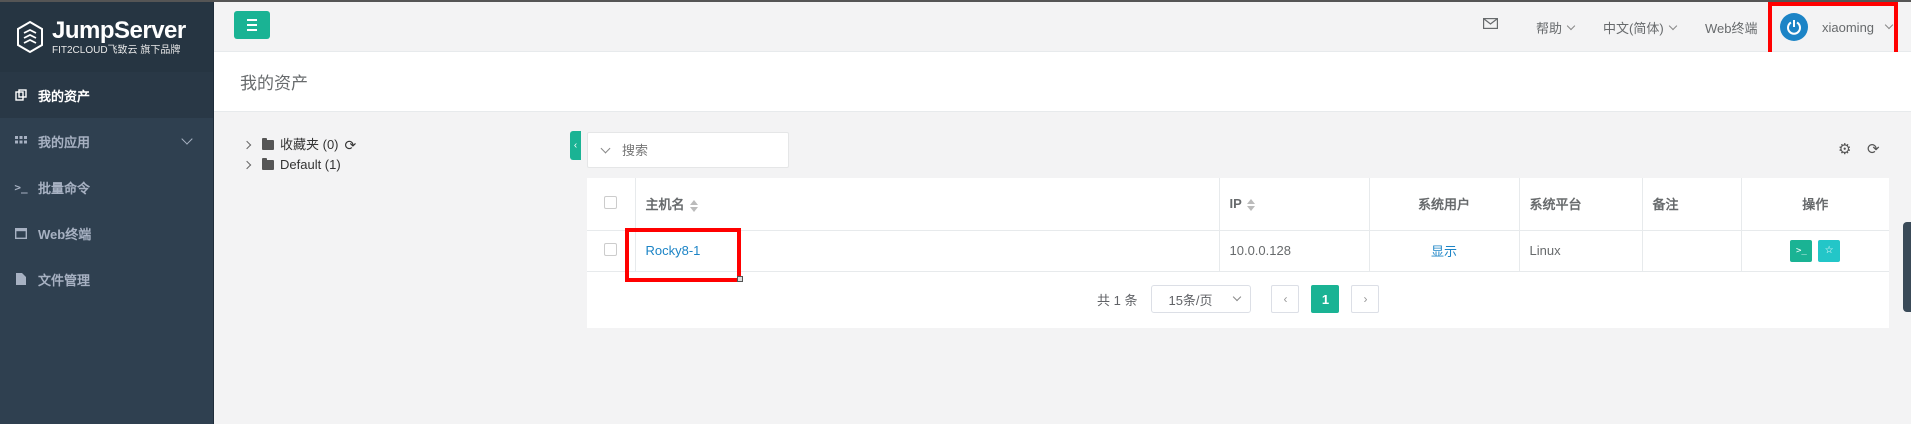 This screenshot has height=424, width=1911. What do you see at coordinates (1907, 267) in the screenshot?
I see `side-drawer-handle` at bounding box center [1907, 267].